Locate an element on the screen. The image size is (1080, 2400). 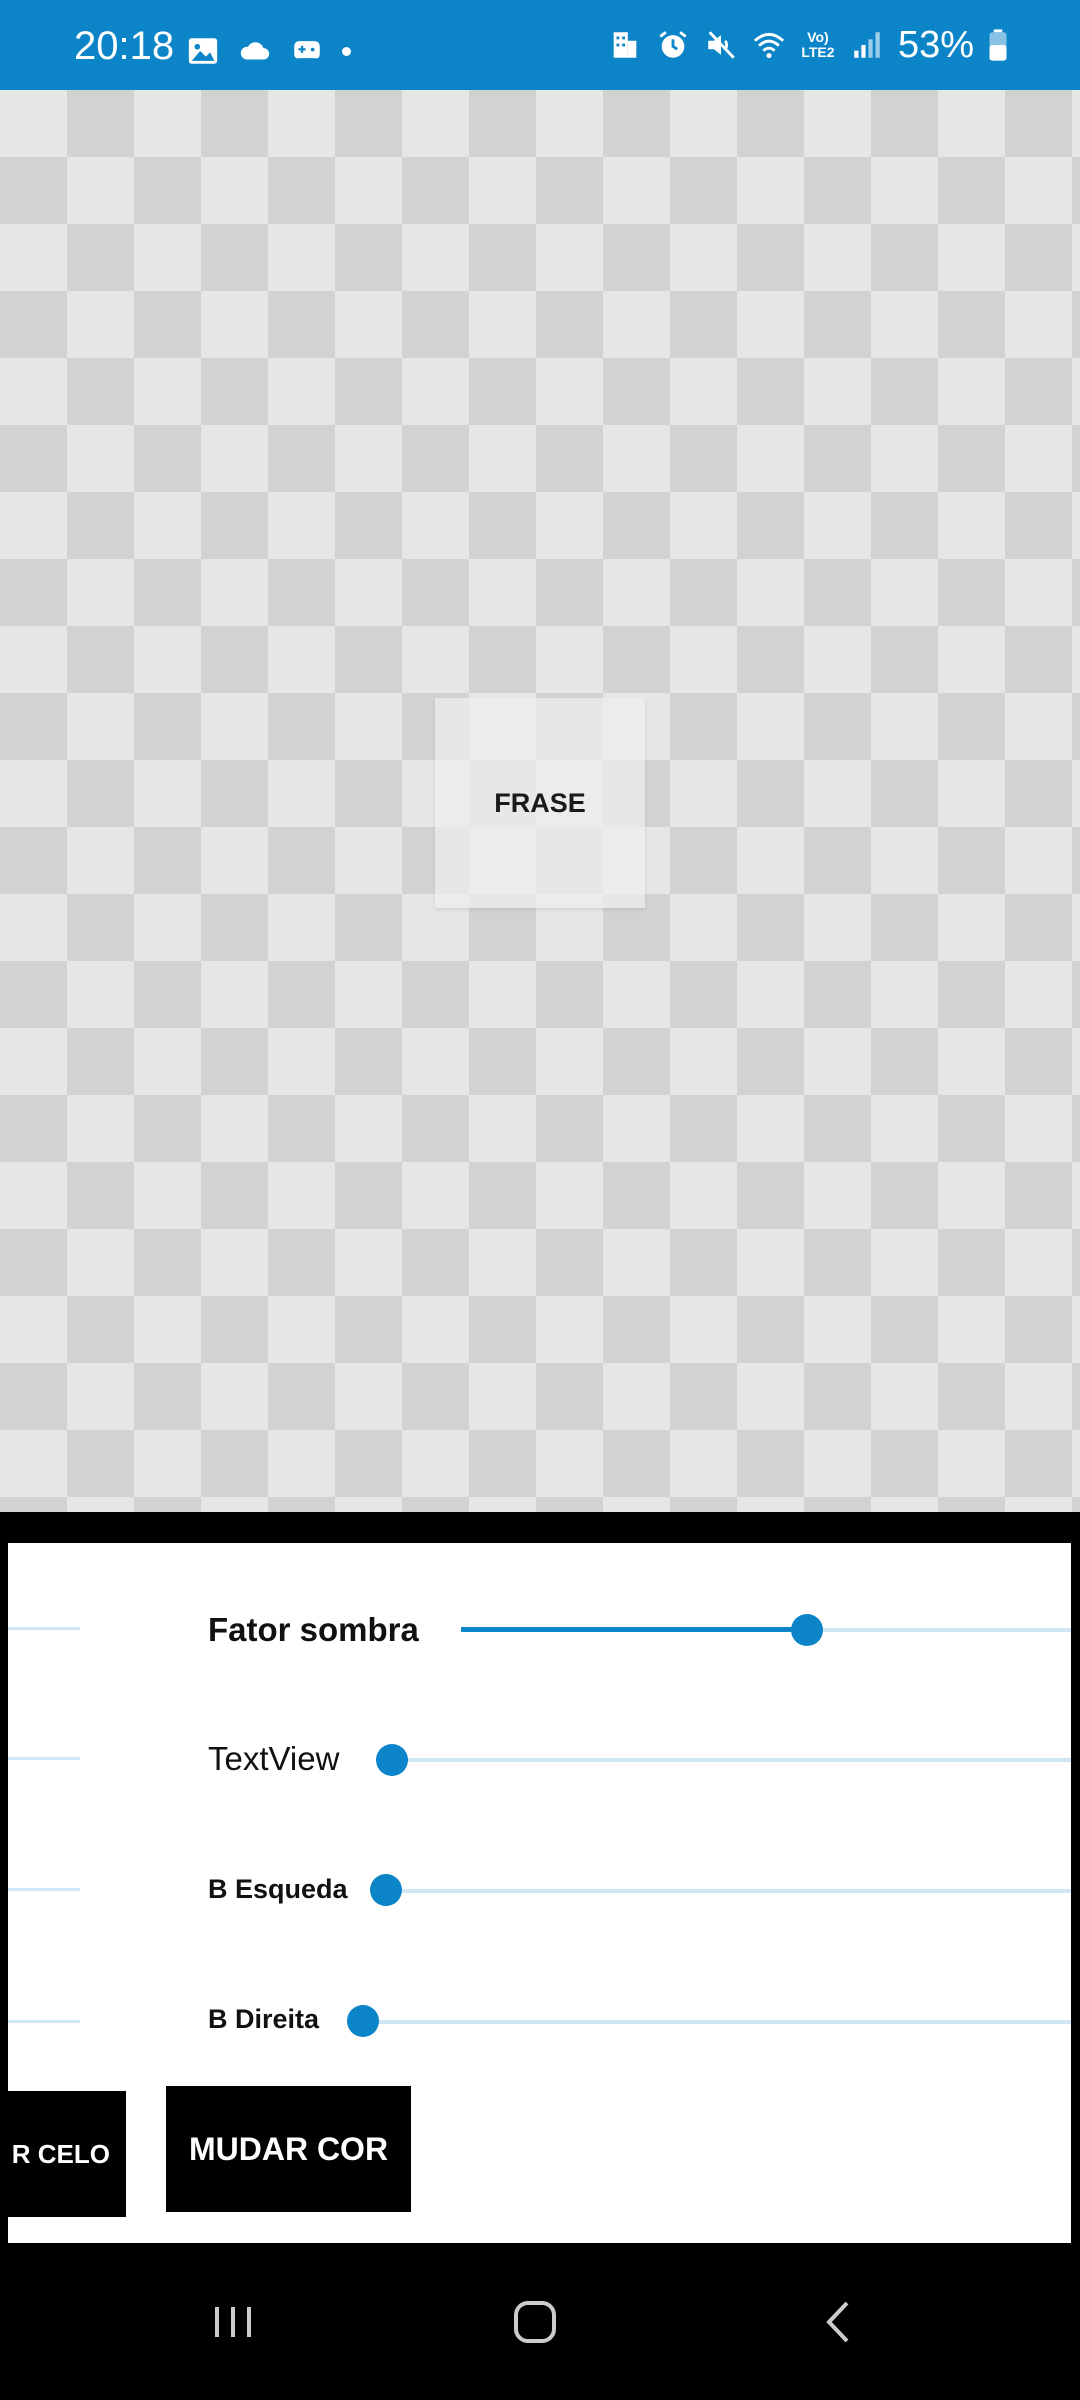
partial-action-button: R CELO is located at coordinates (67, 2154).